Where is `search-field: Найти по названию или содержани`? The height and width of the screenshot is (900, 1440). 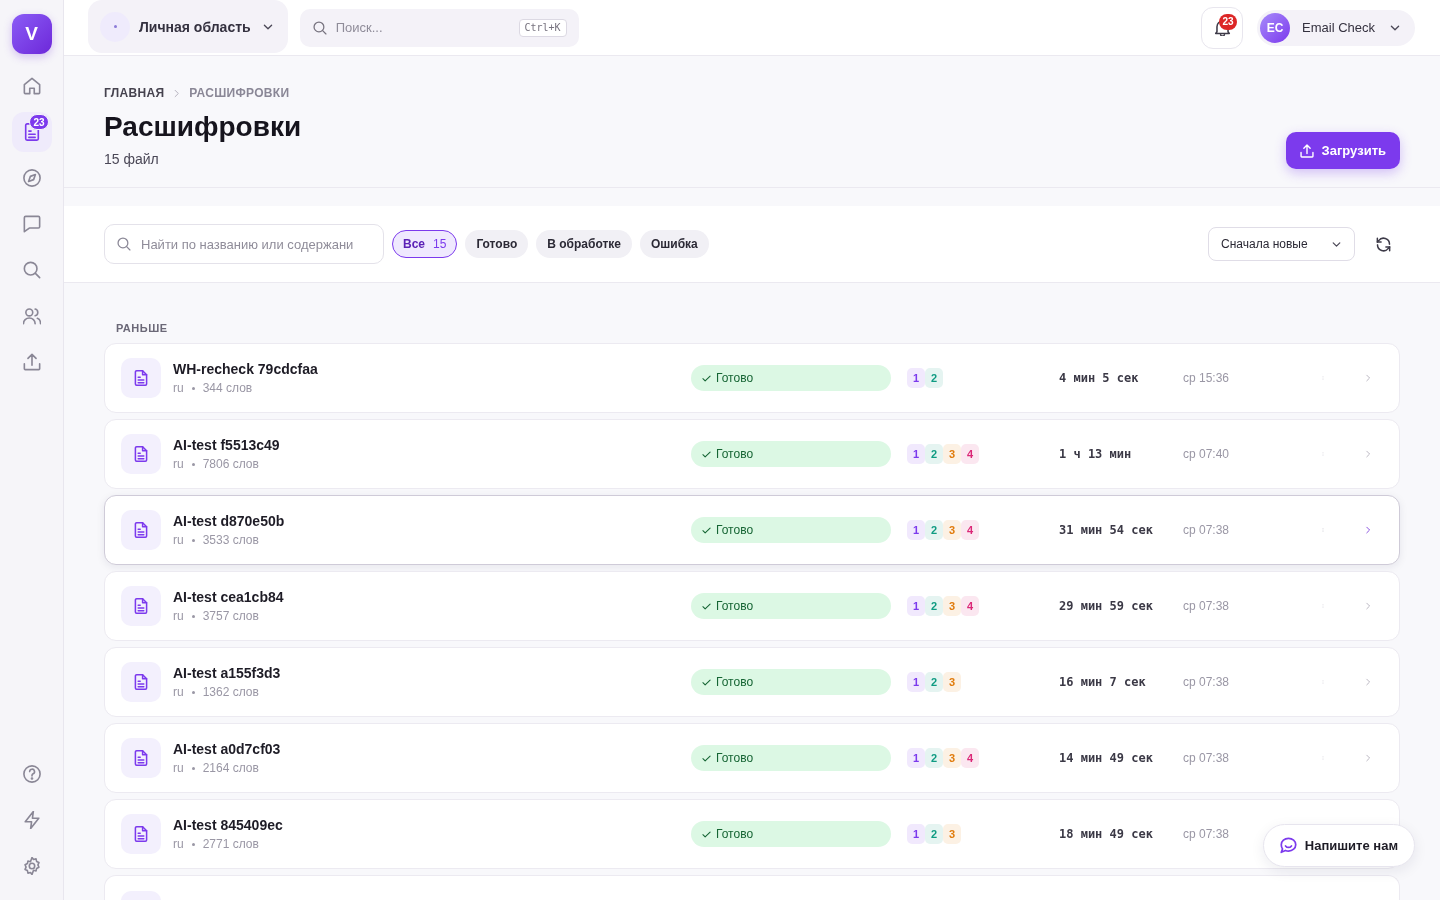 search-field: Найти по названию или содержани is located at coordinates (244, 244).